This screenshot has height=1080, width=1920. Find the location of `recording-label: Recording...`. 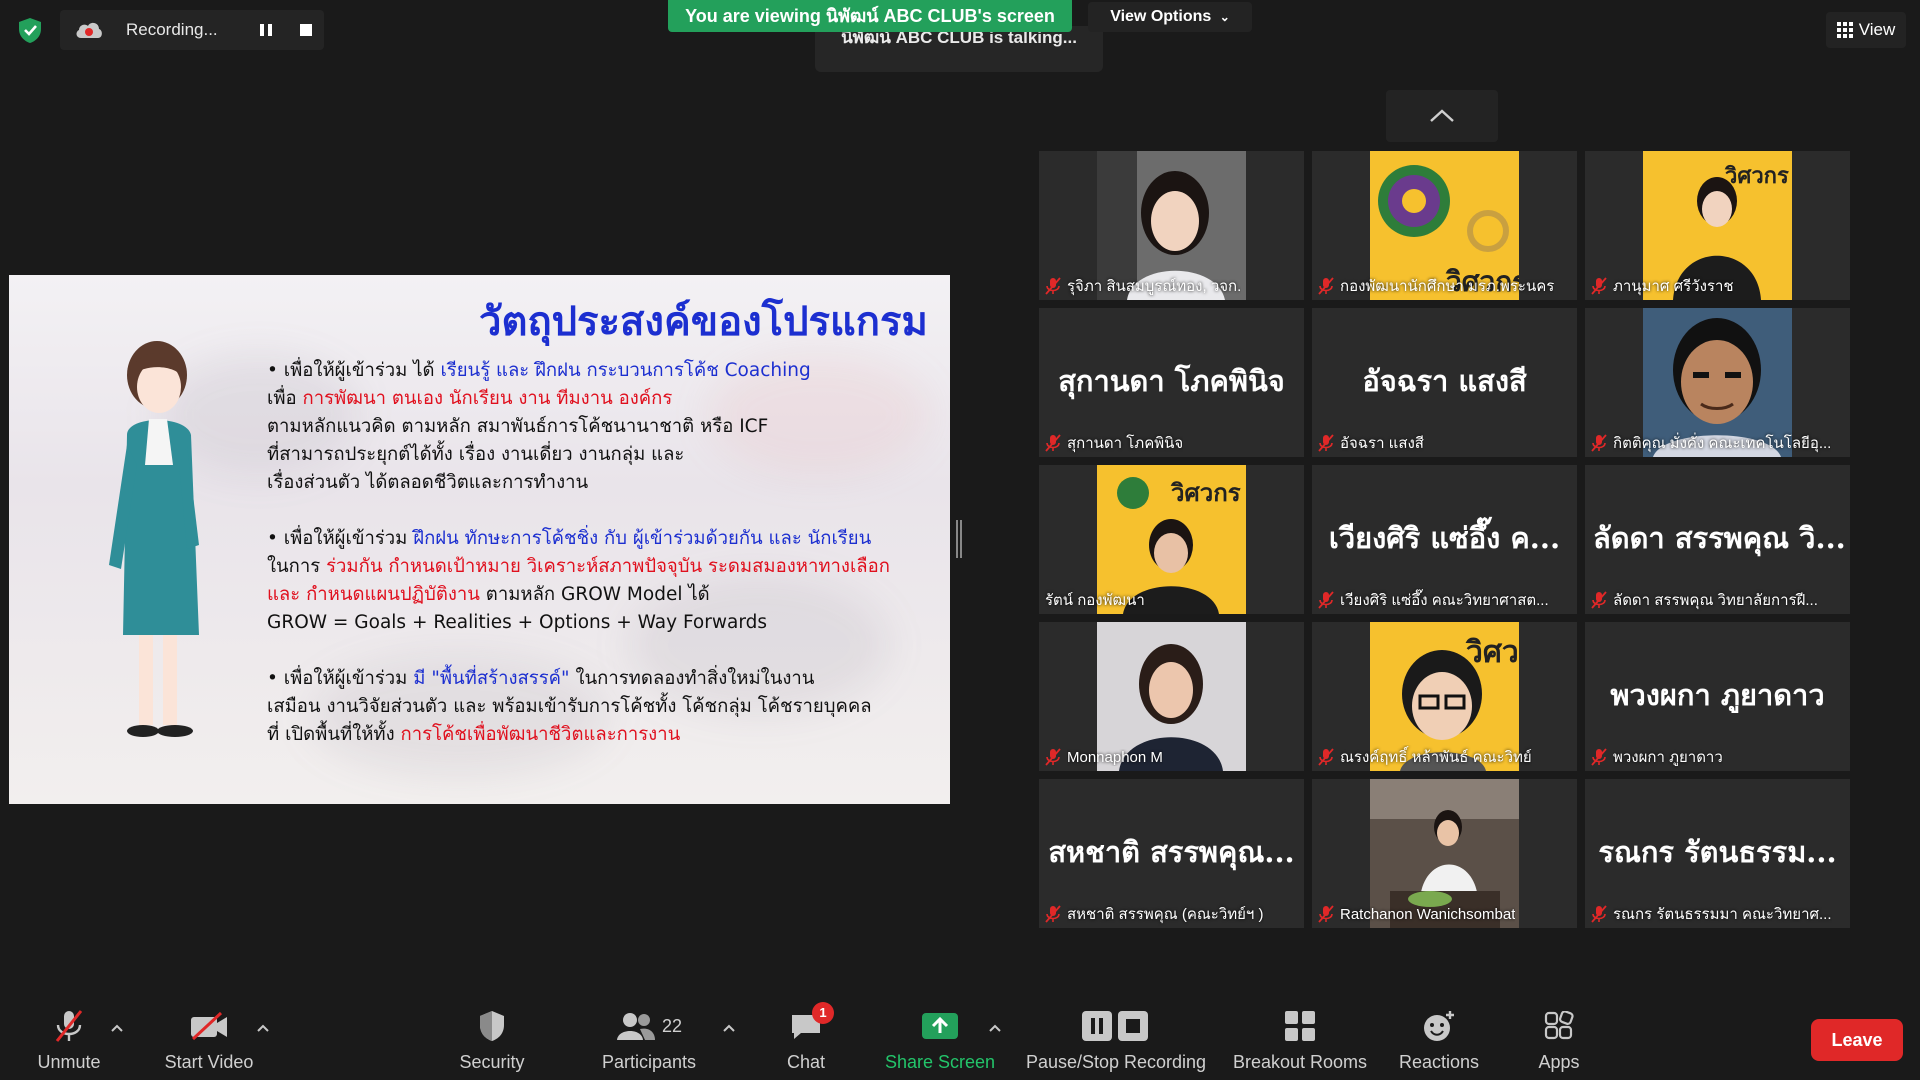

recording-label: Recording... is located at coordinates (172, 29).